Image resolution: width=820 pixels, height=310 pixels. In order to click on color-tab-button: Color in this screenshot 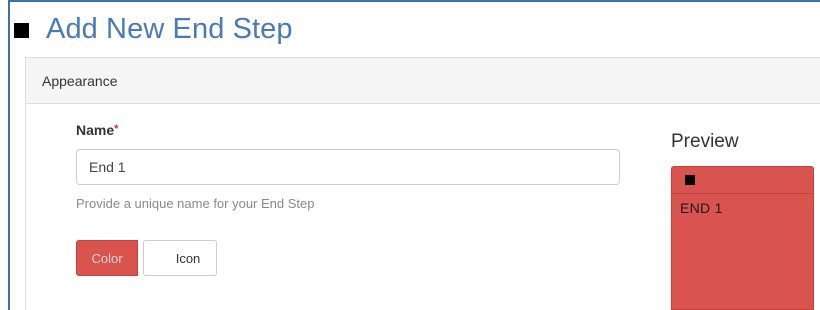, I will do `click(107, 258)`.